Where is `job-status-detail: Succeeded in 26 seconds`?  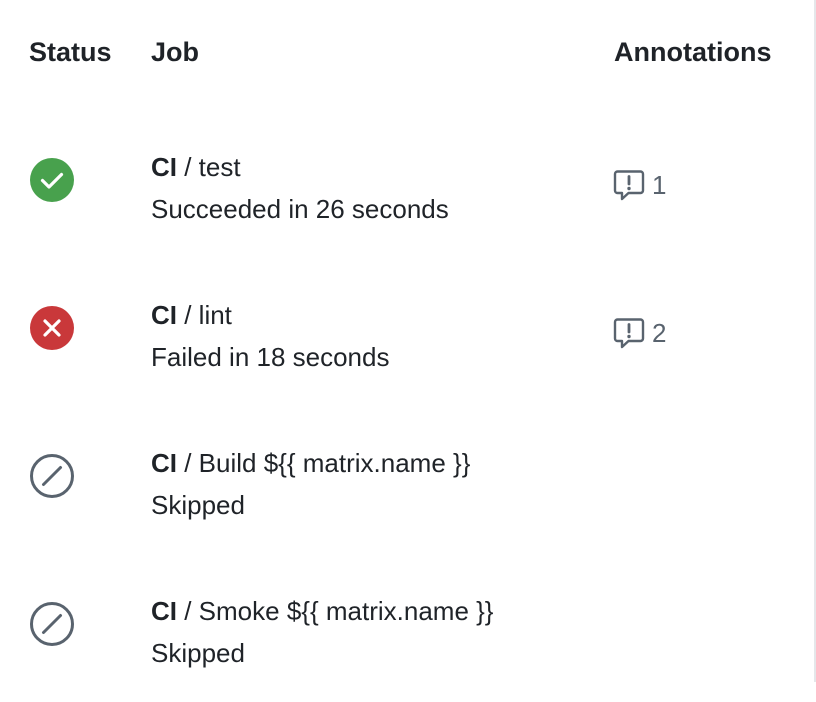
job-status-detail: Succeeded in 26 seconds is located at coordinates (300, 209).